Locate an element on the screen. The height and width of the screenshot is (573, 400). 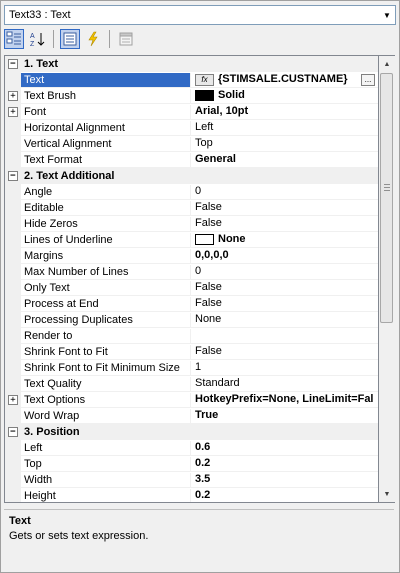
property-row-angle: Angle 0 is located at coordinates (191, 192).